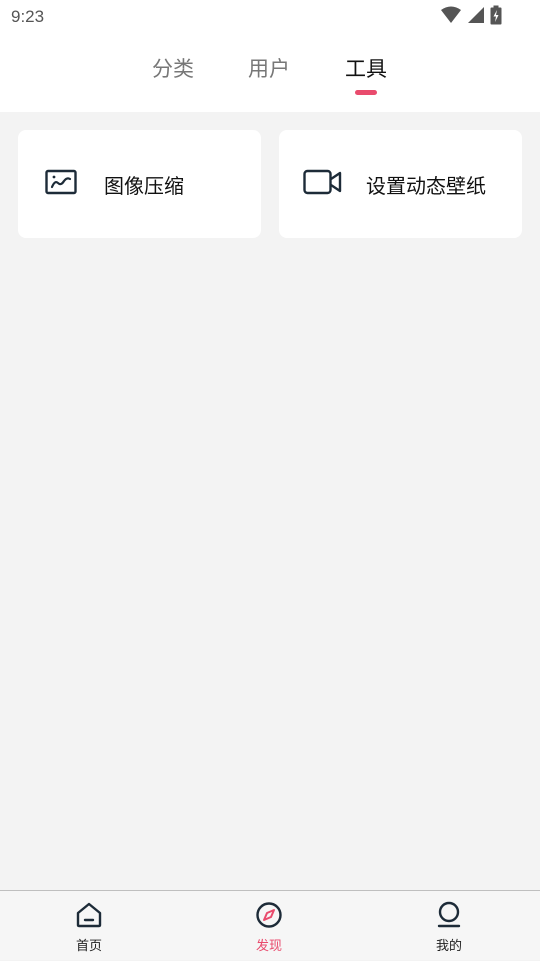  I want to click on nav-home-label: 首页, so click(88, 946).